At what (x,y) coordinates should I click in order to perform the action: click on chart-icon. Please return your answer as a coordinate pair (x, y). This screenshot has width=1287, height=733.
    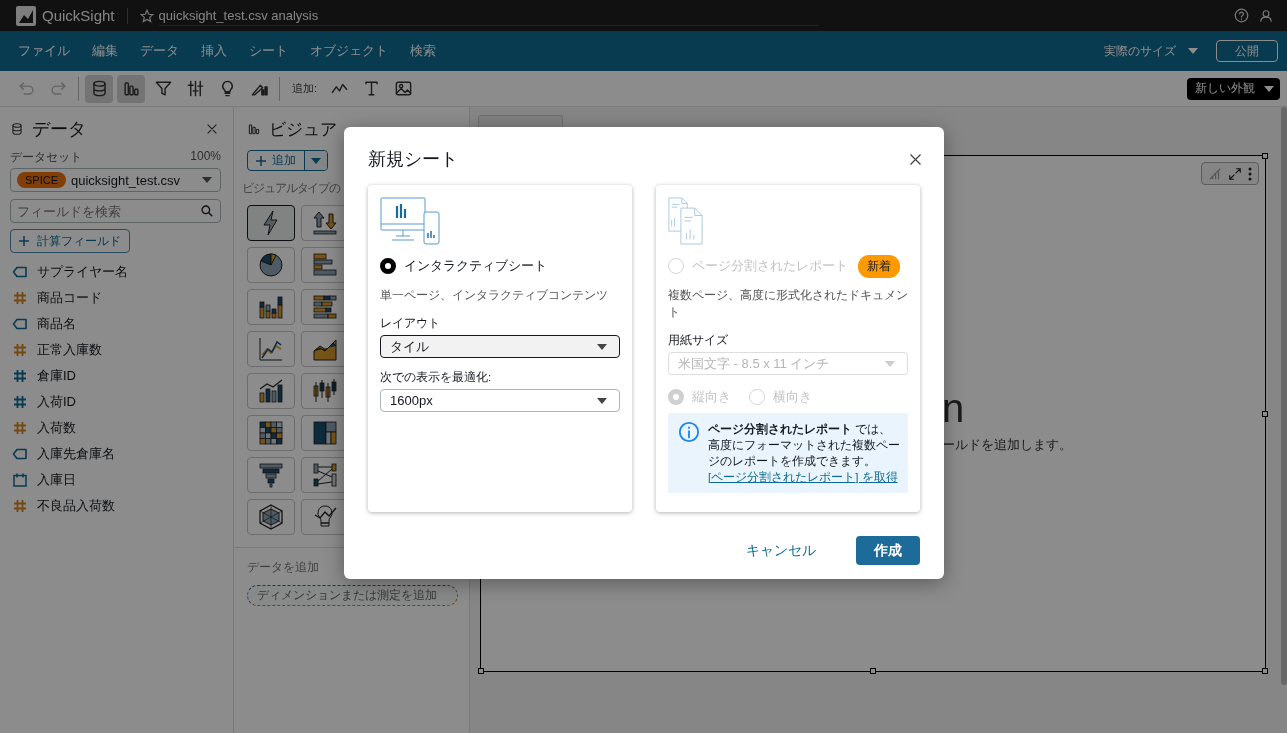
    Looking at the image, I should click on (1215, 173).